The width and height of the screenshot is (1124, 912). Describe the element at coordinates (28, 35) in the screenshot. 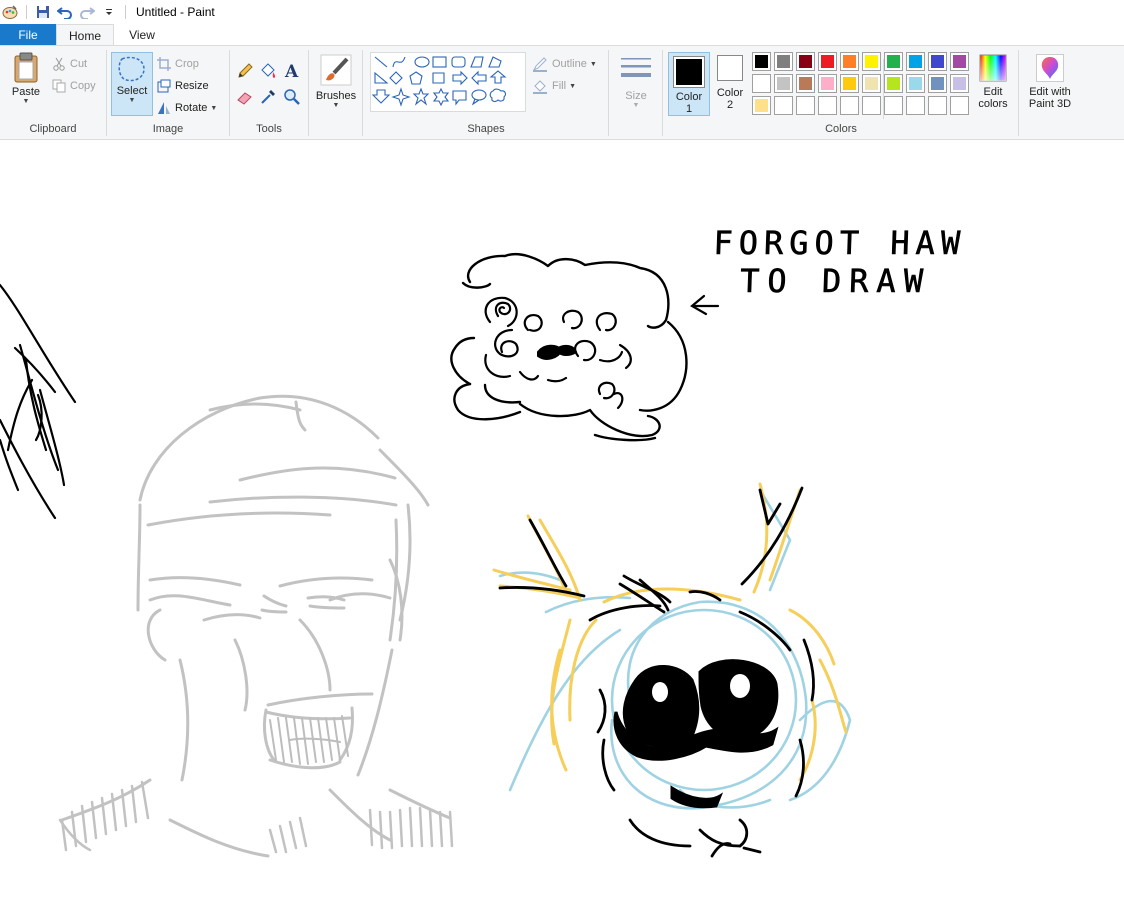

I see `tab-file: File` at that location.